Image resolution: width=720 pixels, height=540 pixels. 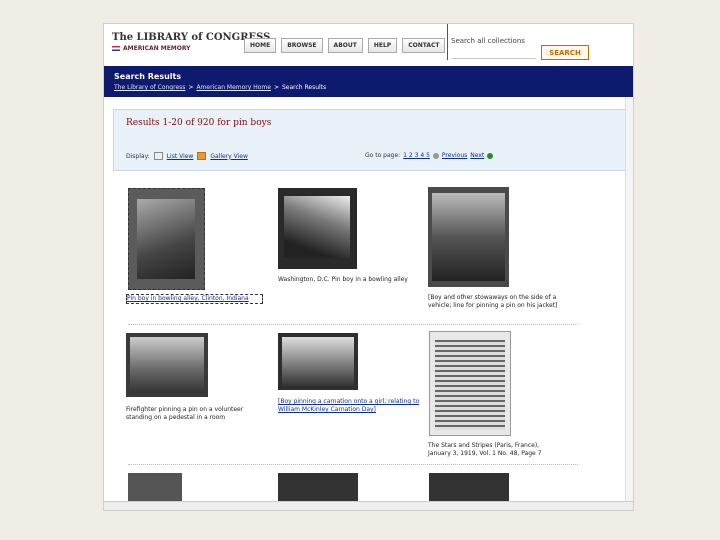 I want to click on breadcrumb-current: Search Results, so click(x=304, y=87).